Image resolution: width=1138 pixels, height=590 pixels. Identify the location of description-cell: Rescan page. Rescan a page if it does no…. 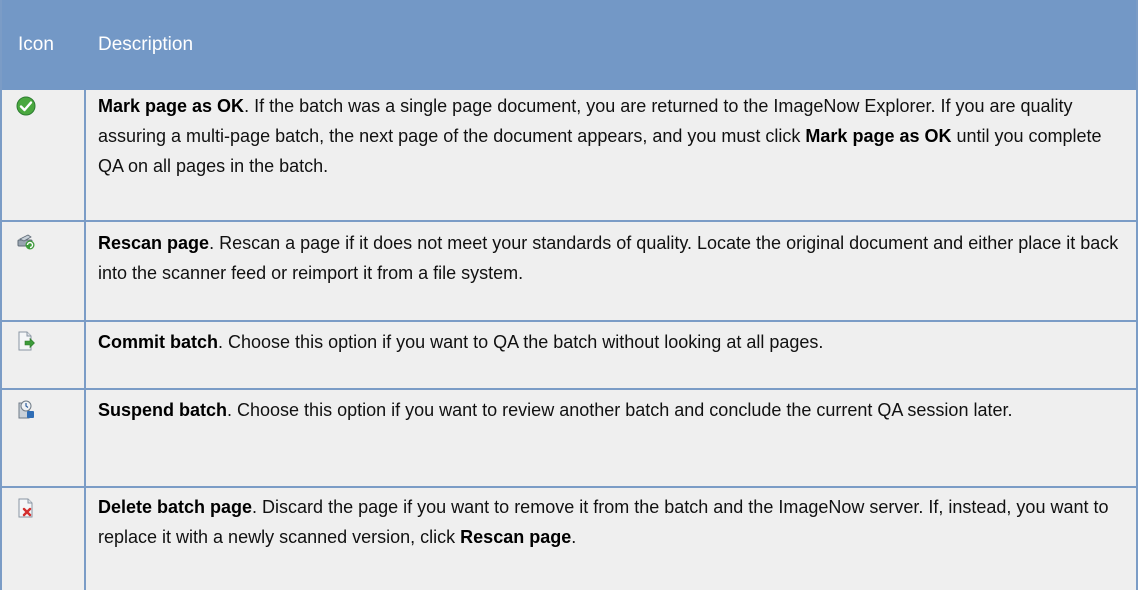
(611, 258).